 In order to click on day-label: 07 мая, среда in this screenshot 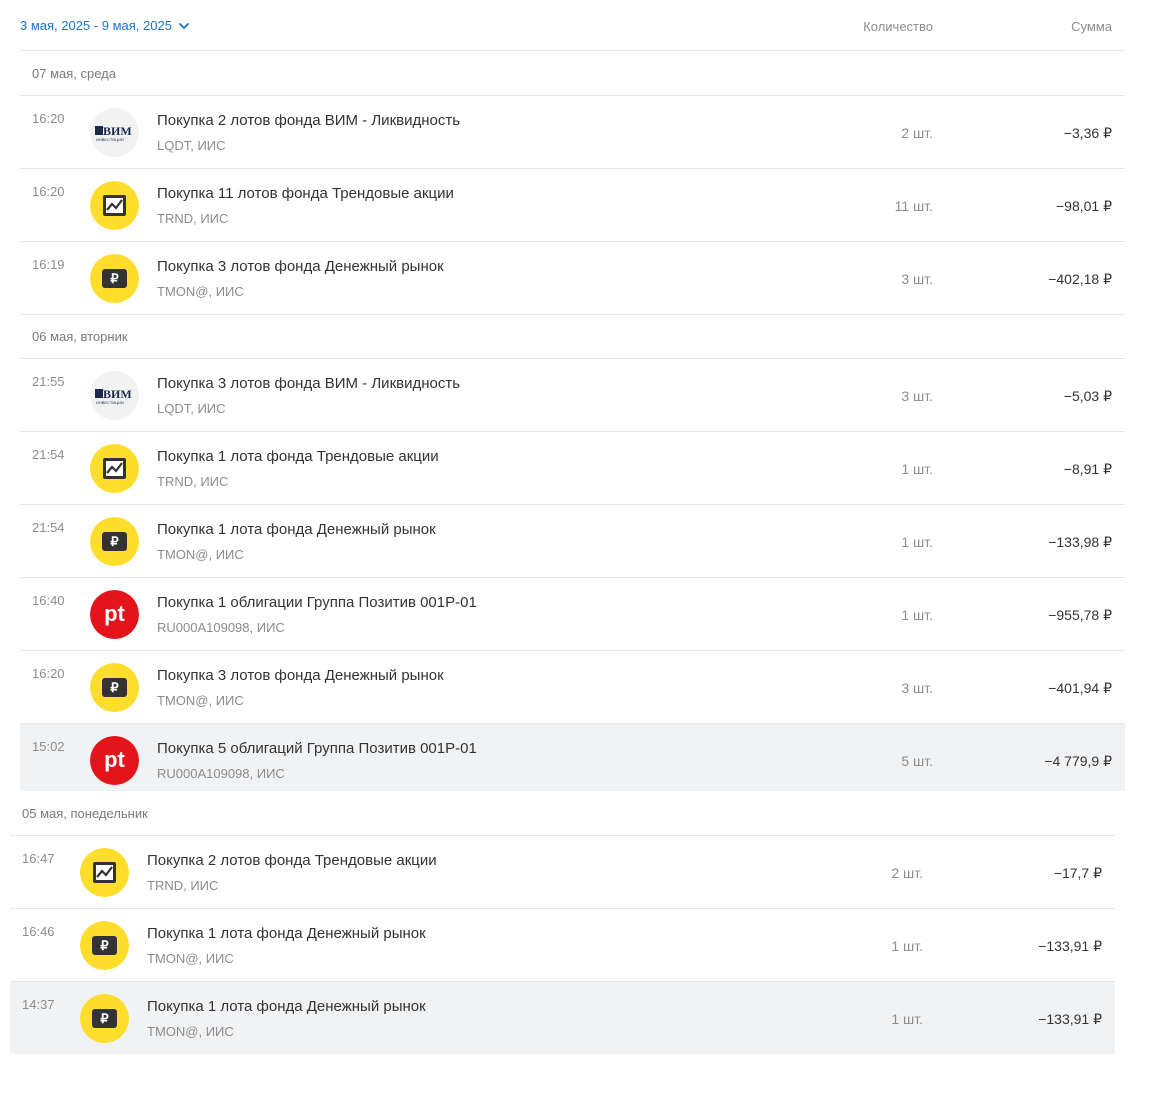, I will do `click(74, 73)`.